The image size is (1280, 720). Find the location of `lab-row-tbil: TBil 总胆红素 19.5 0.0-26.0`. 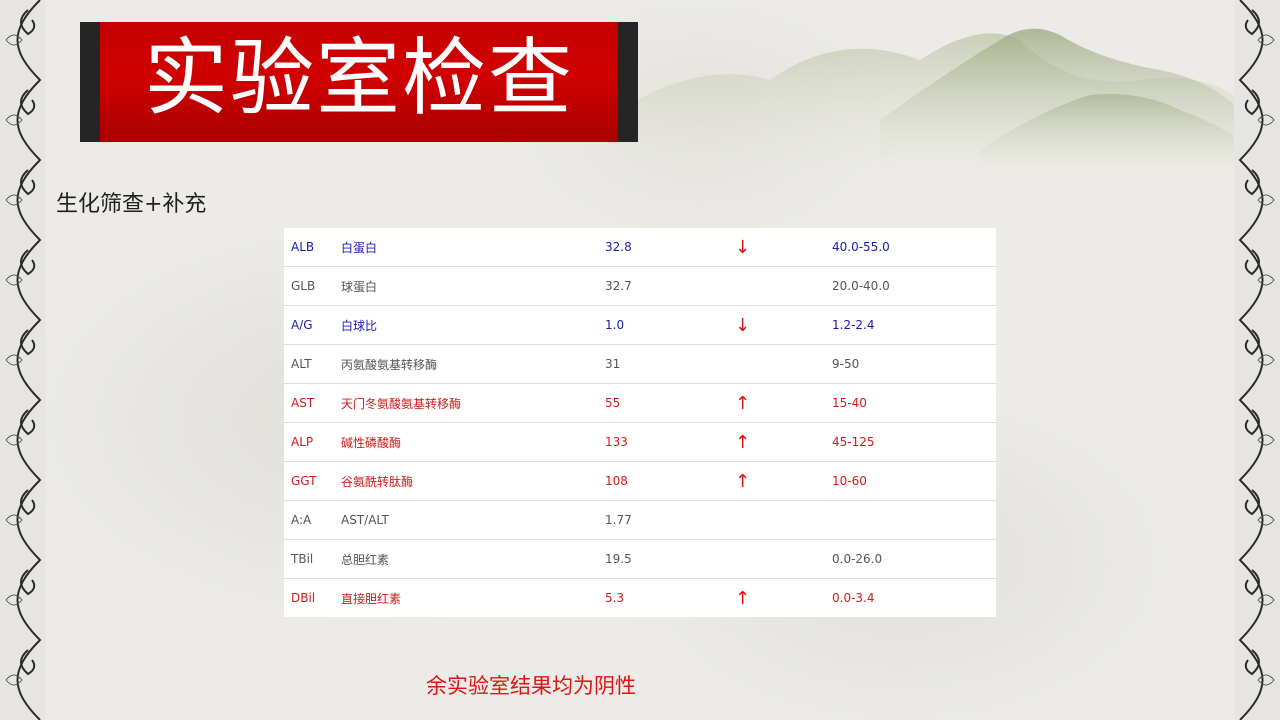

lab-row-tbil: TBil 总胆红素 19.5 0.0-26.0 is located at coordinates (640, 559).